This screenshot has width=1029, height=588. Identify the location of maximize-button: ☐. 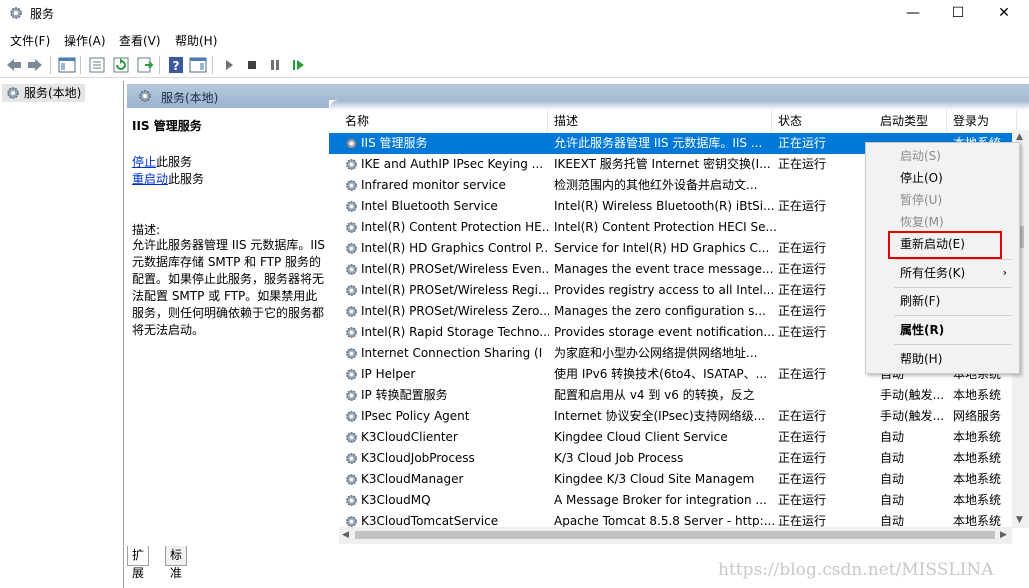
(958, 13).